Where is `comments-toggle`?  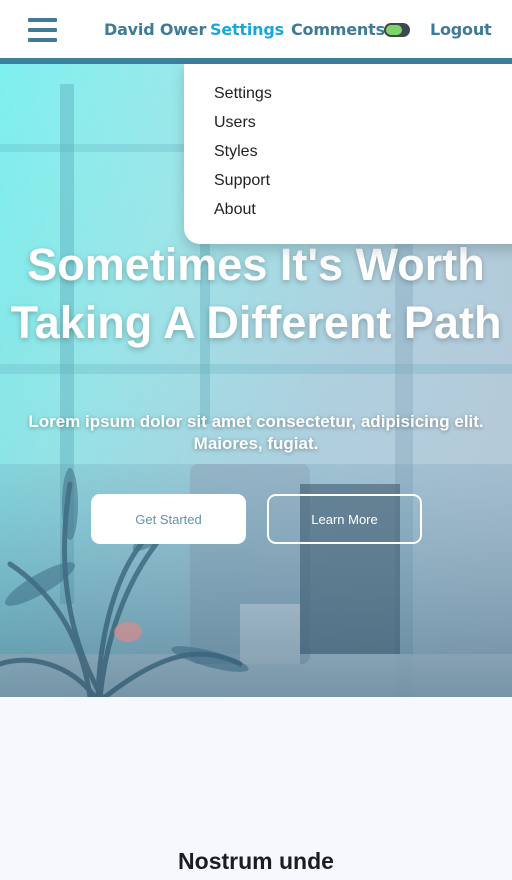 comments-toggle is located at coordinates (397, 30).